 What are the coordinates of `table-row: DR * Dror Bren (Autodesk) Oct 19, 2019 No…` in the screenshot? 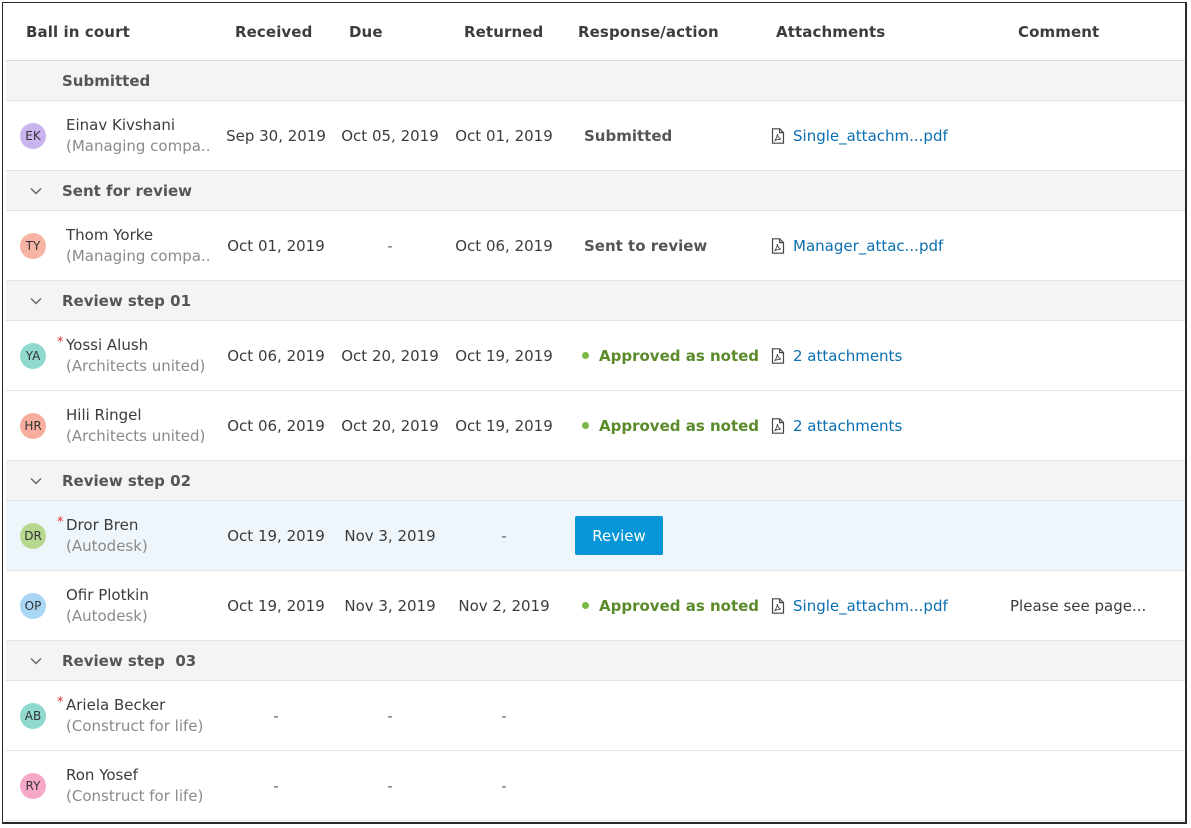 It's located at (595, 536).